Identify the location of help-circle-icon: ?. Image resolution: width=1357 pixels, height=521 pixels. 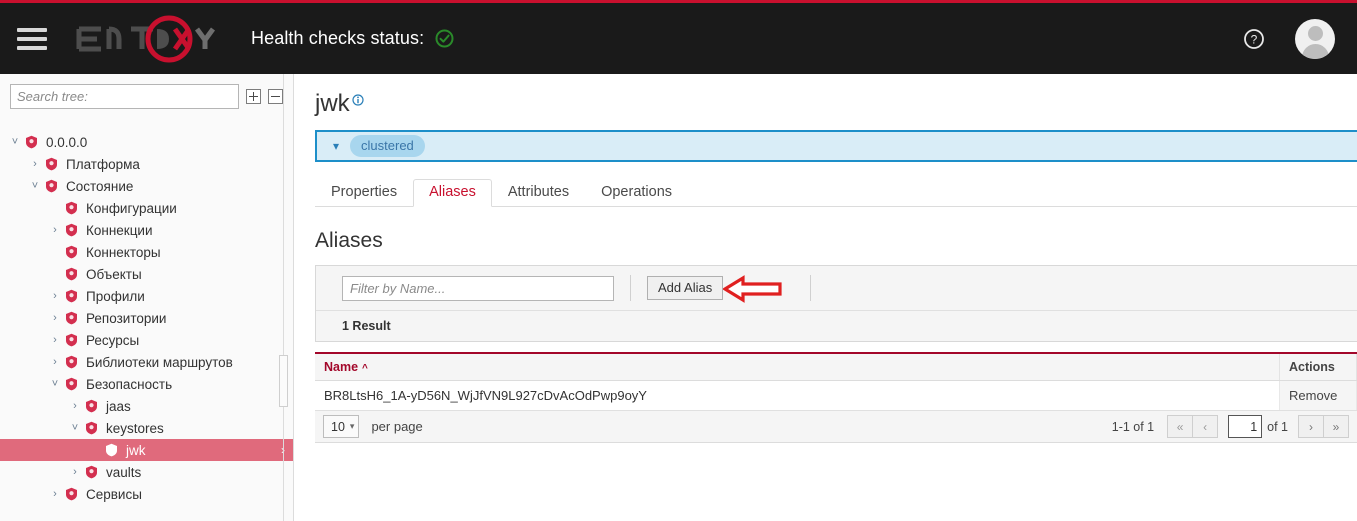
(1254, 39).